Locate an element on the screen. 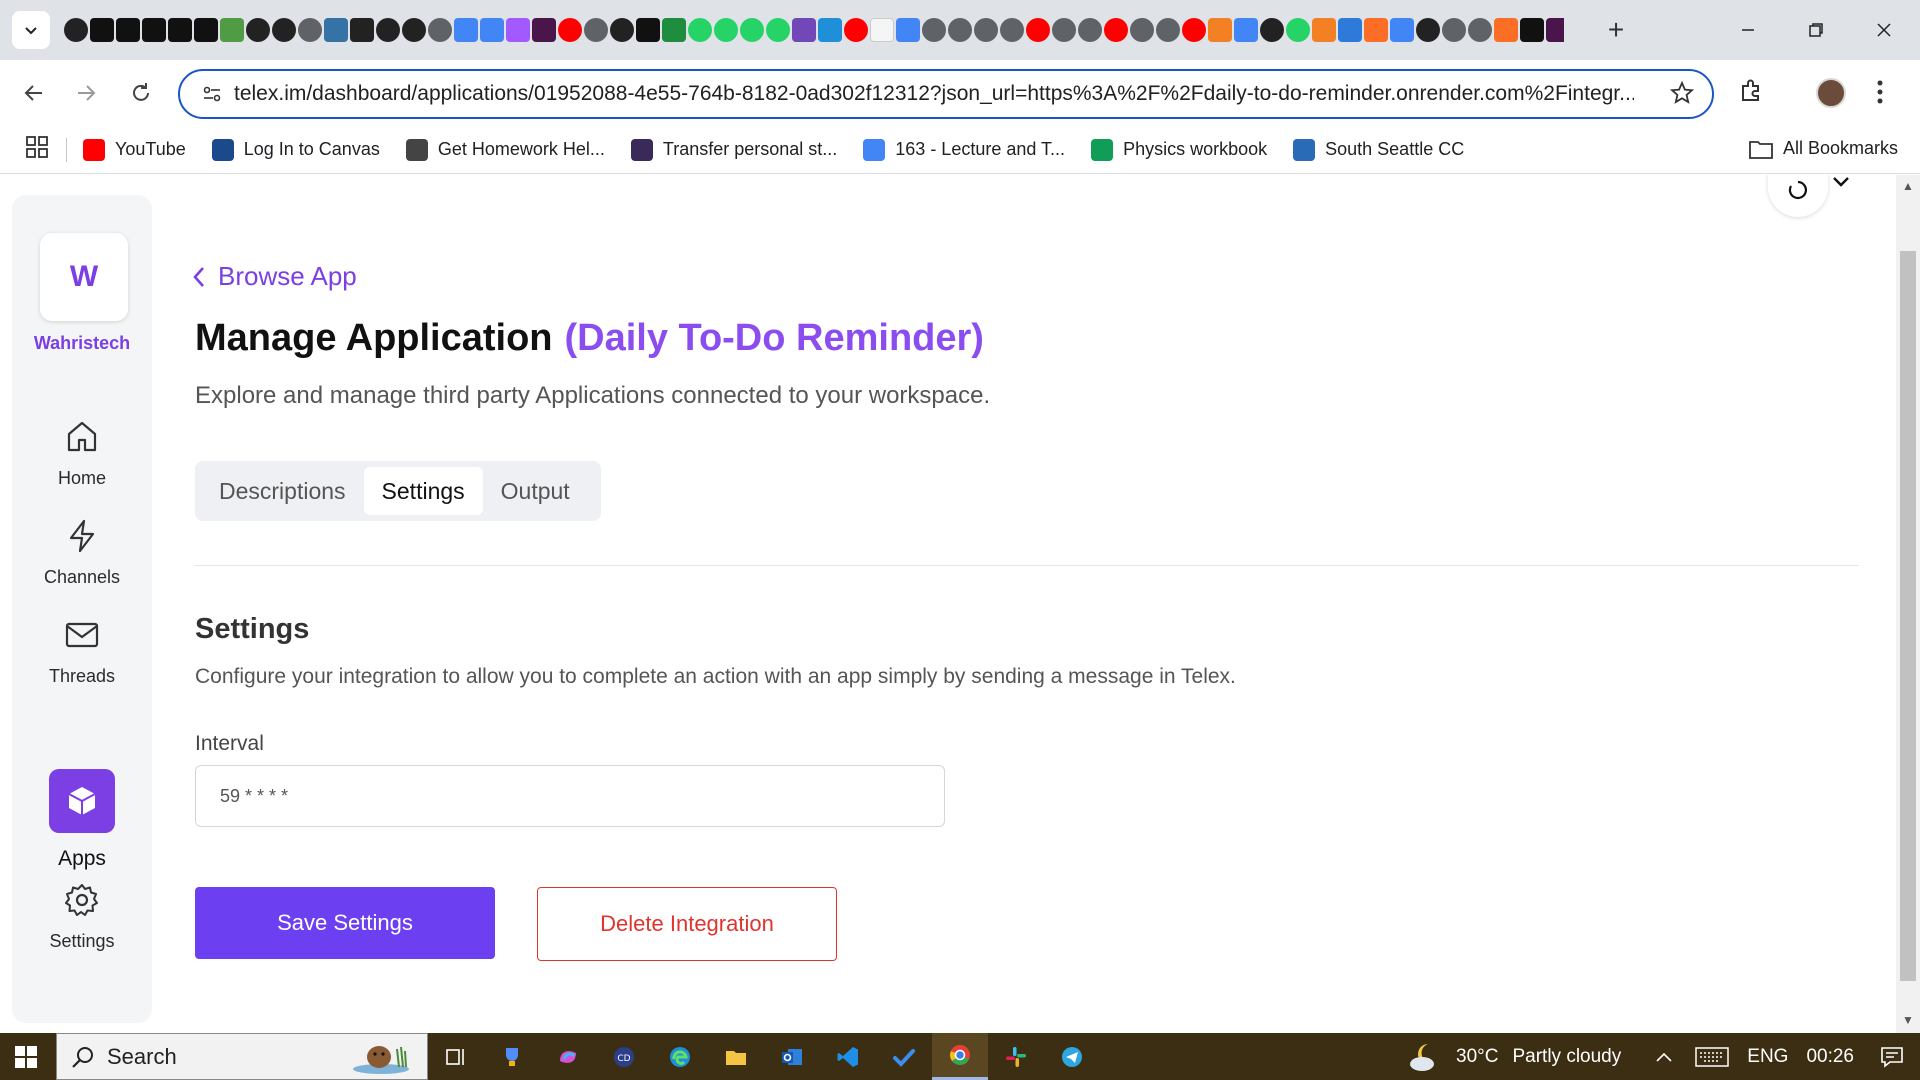 The width and height of the screenshot is (1920, 1080). site-info-icon is located at coordinates (212, 94).